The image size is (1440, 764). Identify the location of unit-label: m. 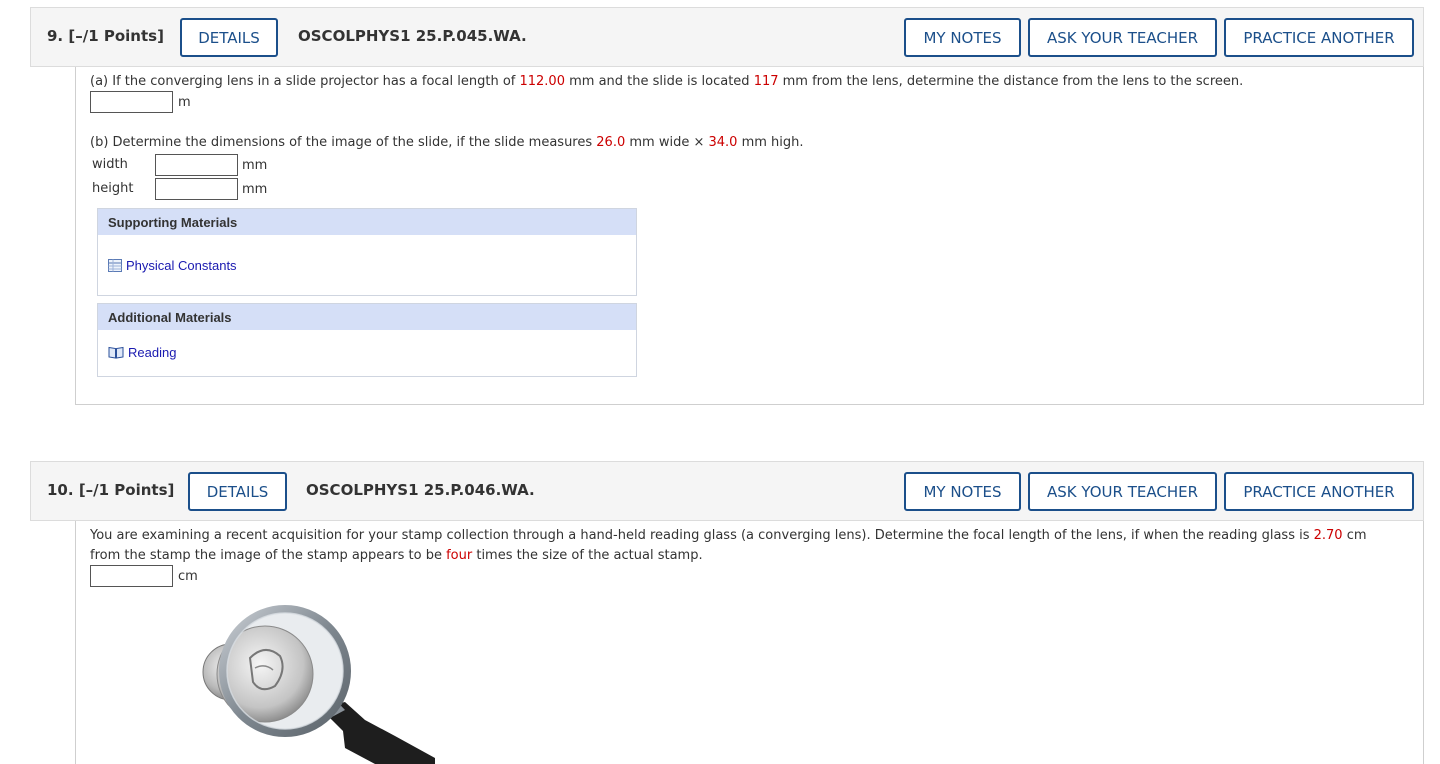
(184, 102).